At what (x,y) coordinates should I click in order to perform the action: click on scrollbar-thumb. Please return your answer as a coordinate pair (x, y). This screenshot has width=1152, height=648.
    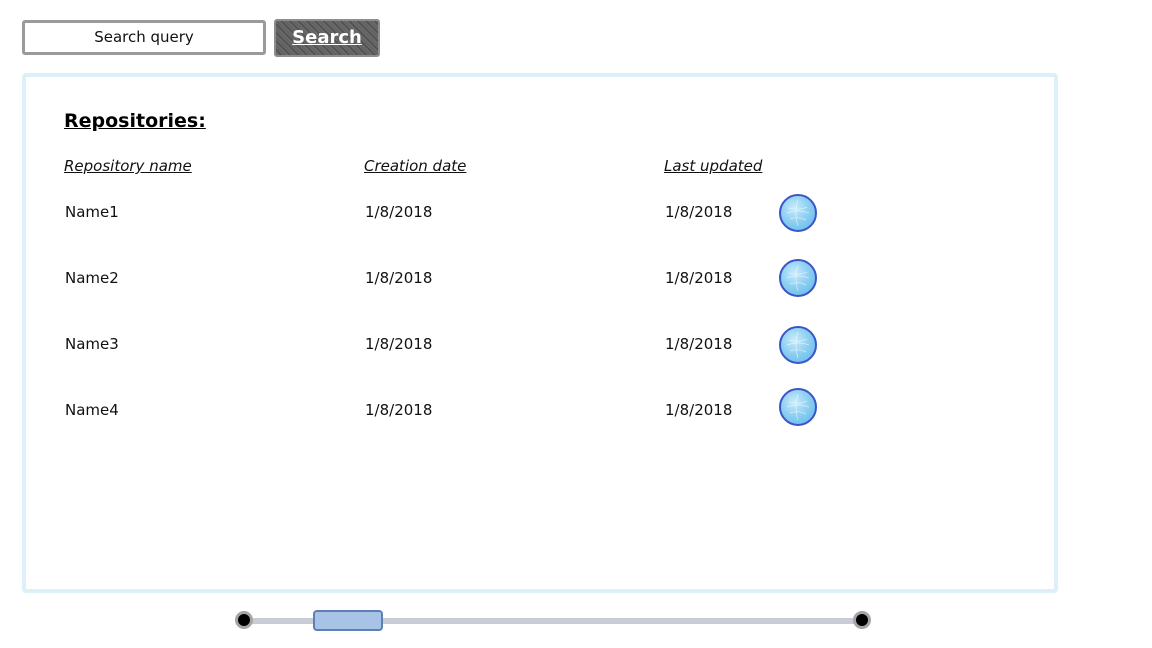
    Looking at the image, I should click on (348, 620).